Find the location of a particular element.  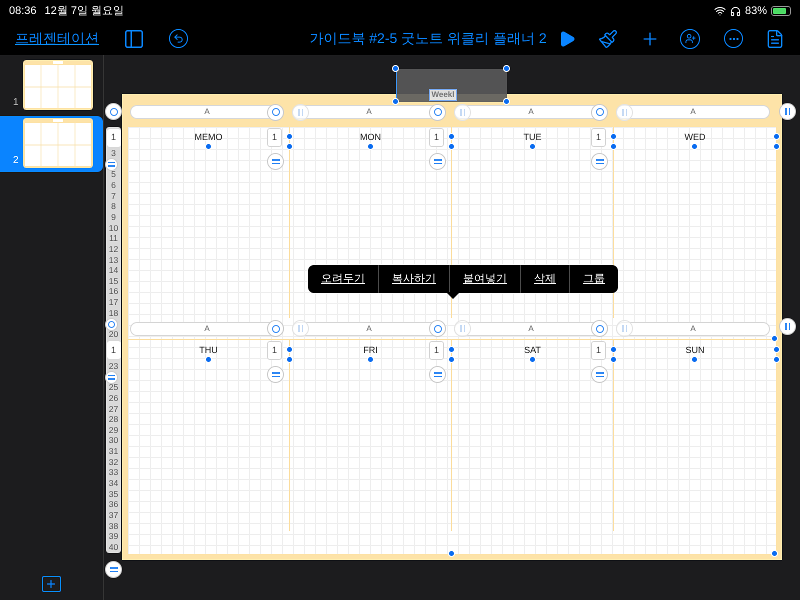

day-label: MEMO is located at coordinates (208, 137).